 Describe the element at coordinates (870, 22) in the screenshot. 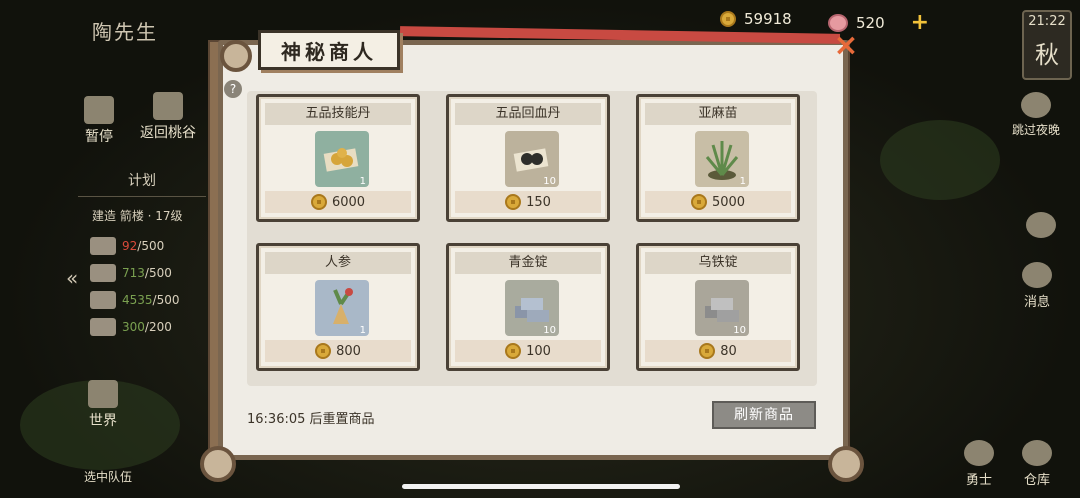

I see `gem-amount: 520` at that location.